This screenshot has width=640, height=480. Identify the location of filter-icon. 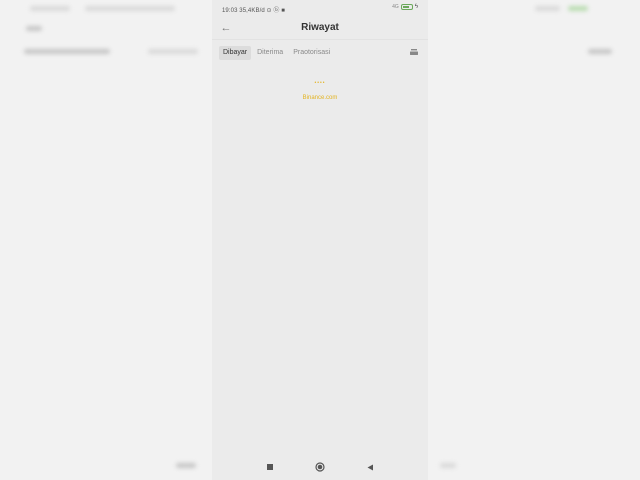
(414, 52).